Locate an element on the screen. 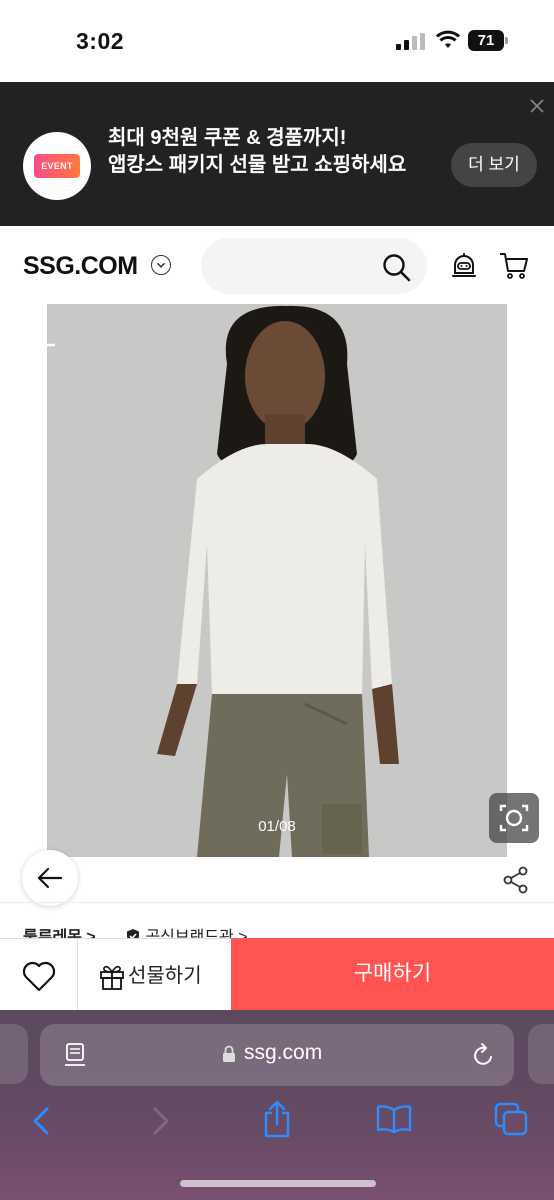 The image size is (554, 1200). camera-search-icon is located at coordinates (514, 818).